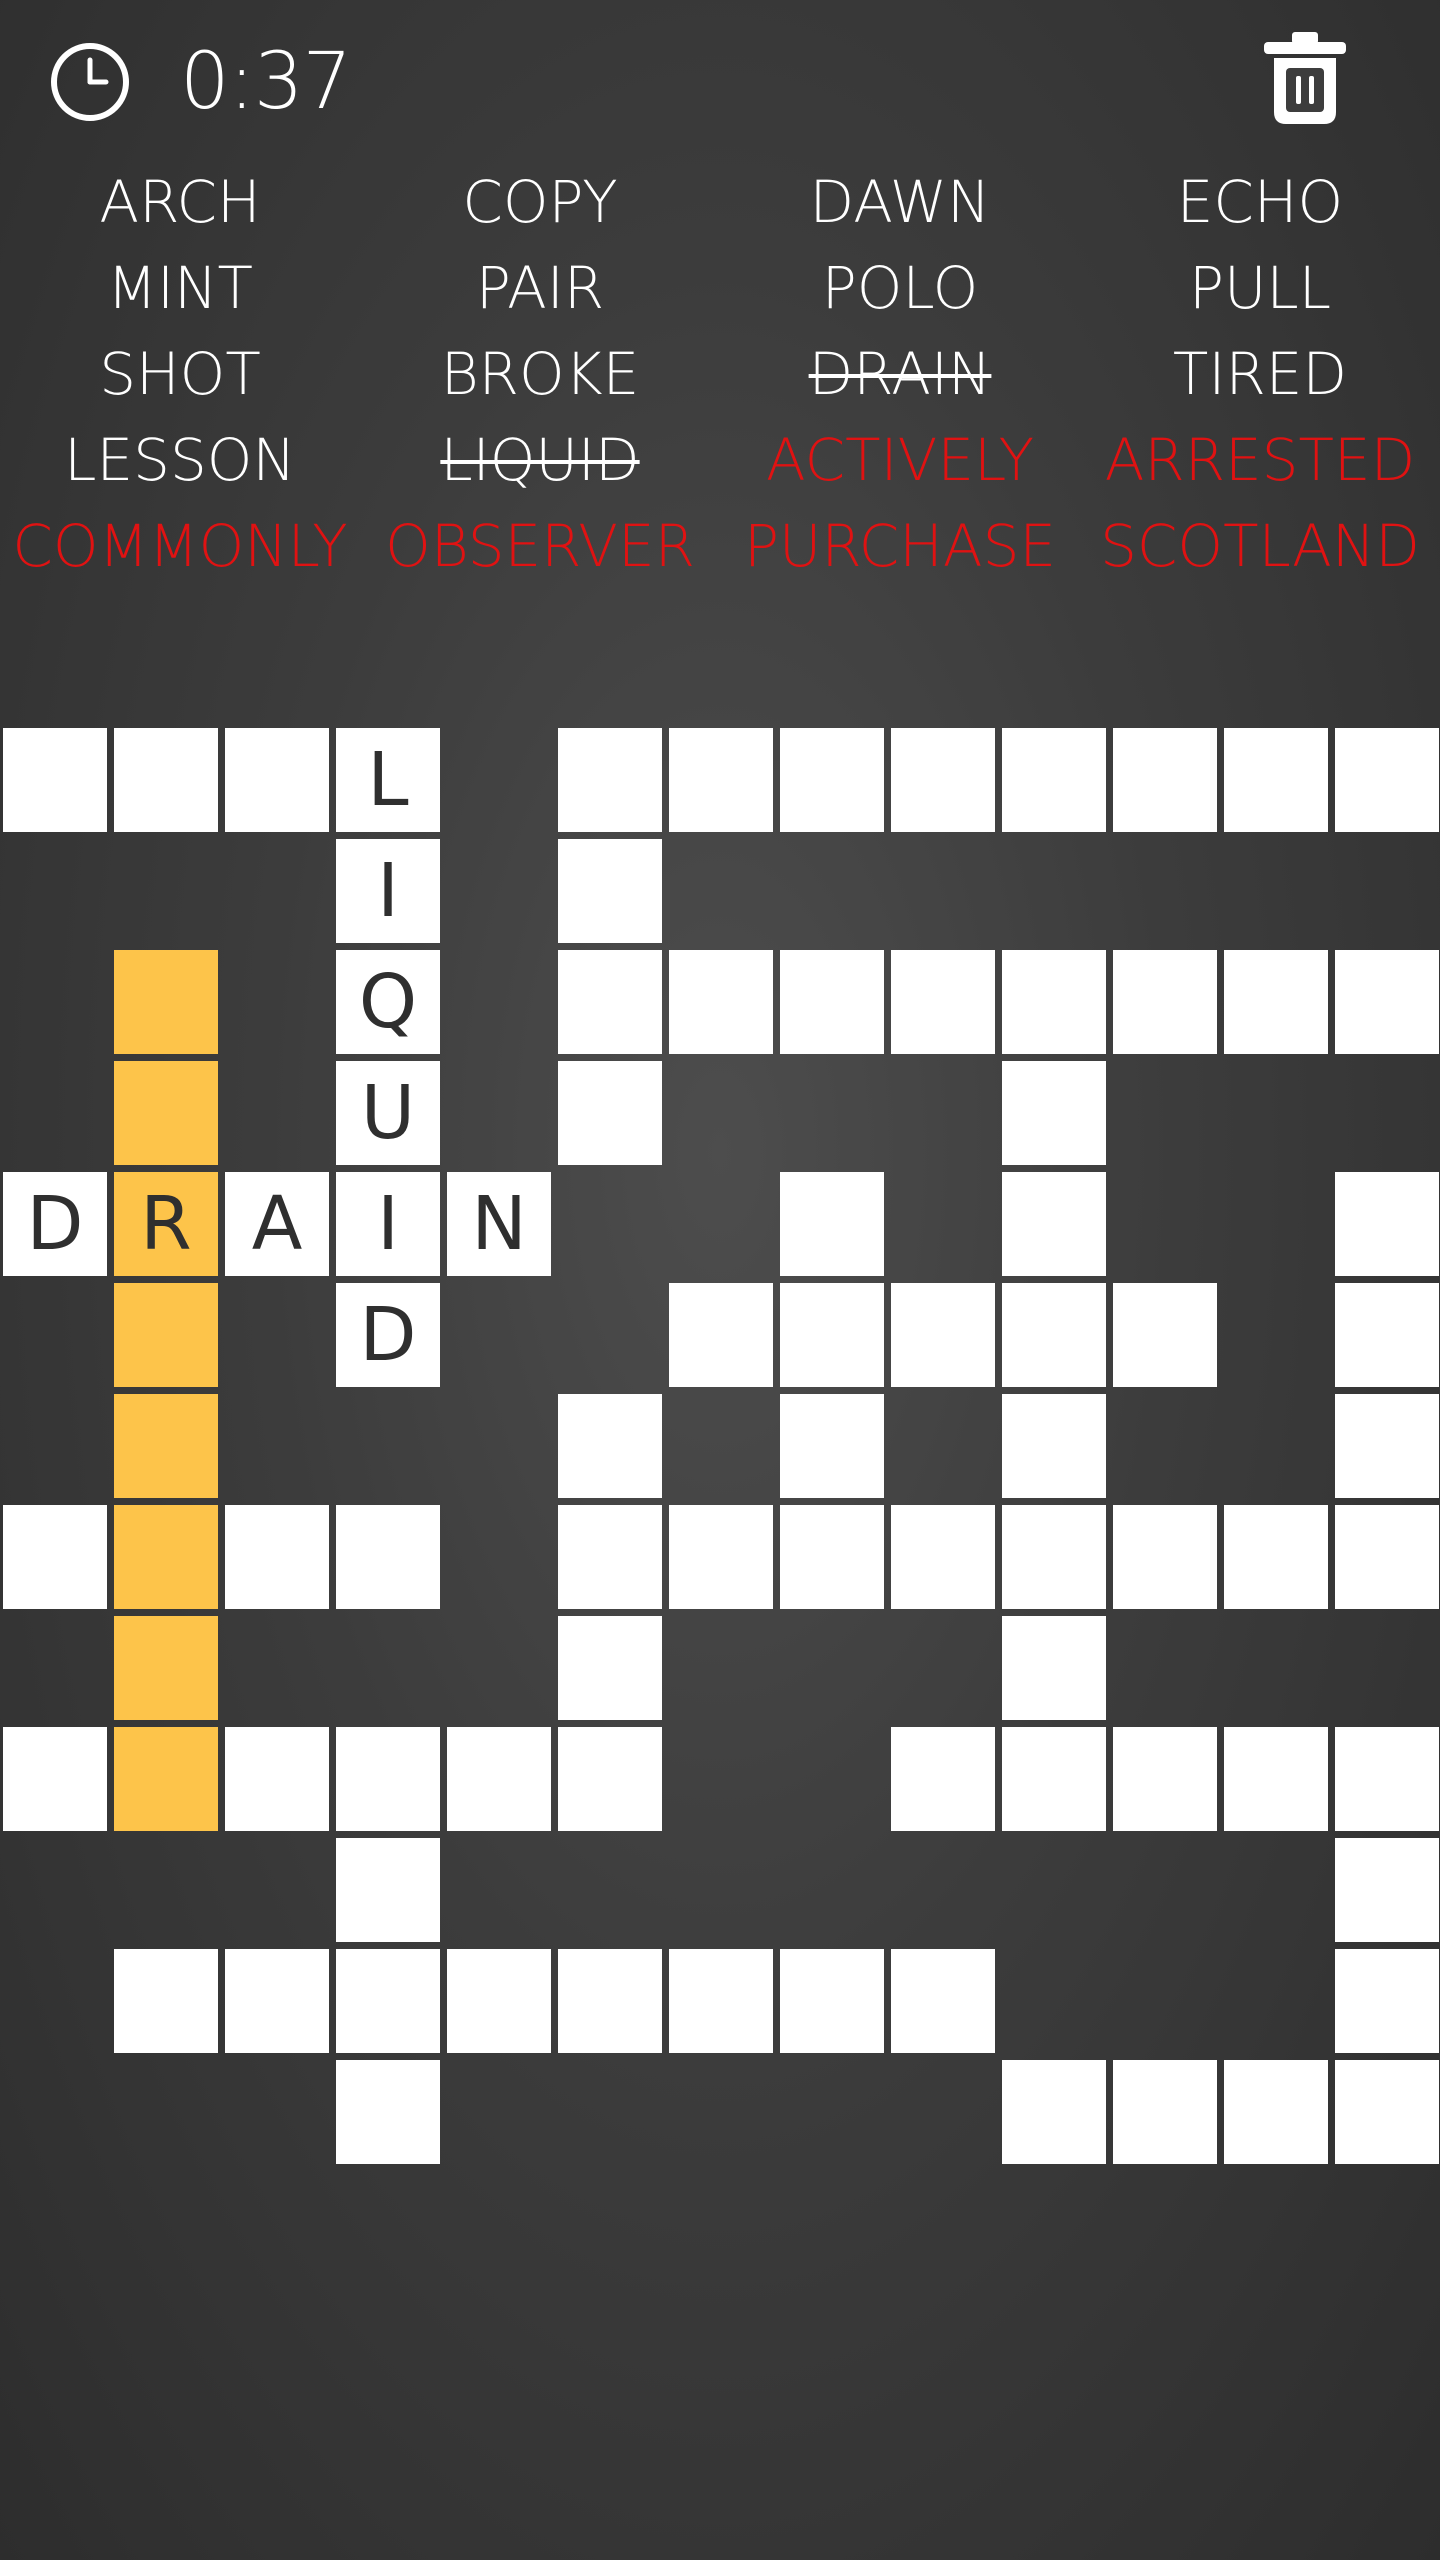 Image resolution: width=1440 pixels, height=2560 pixels. I want to click on grid-cell: R, so click(166, 1224).